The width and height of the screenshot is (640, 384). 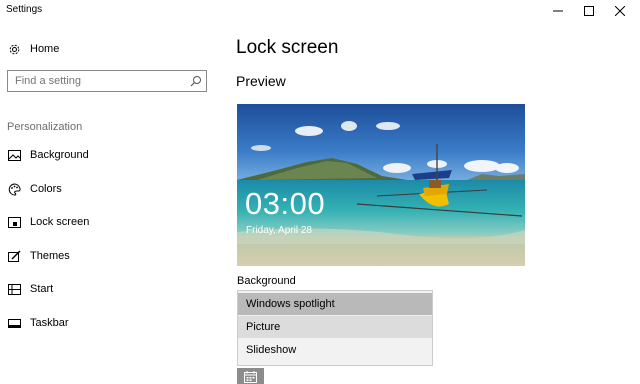 What do you see at coordinates (263, 327) in the screenshot?
I see `option-label: Picture` at bounding box center [263, 327].